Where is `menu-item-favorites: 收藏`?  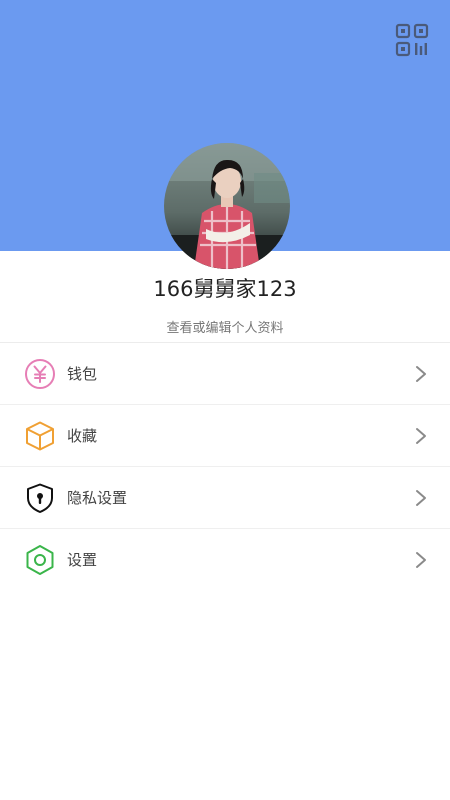 menu-item-favorites: 收藏 is located at coordinates (225, 436).